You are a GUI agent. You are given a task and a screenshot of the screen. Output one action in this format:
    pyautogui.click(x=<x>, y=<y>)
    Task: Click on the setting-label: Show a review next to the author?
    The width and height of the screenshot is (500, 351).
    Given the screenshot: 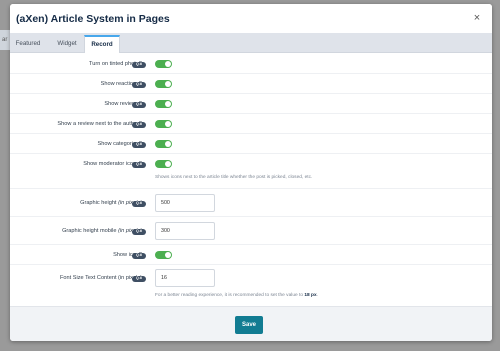 What is the action you would take?
    pyautogui.click(x=99, y=124)
    